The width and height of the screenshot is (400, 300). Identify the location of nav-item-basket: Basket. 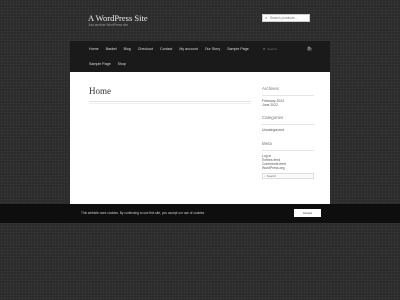
(111, 49).